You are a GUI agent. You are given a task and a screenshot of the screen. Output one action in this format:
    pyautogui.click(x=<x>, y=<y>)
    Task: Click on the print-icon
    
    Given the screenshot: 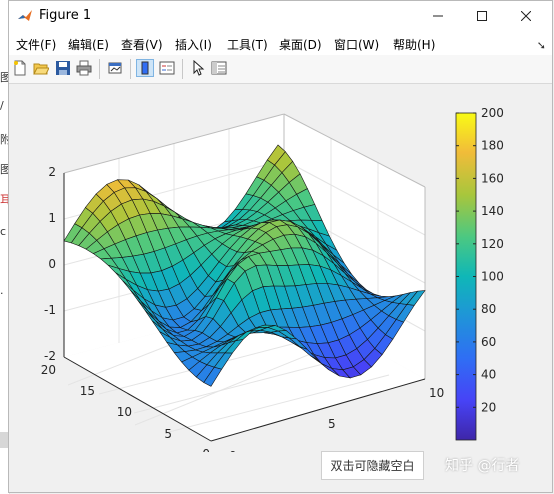 What is the action you would take?
    pyautogui.click(x=84, y=68)
    